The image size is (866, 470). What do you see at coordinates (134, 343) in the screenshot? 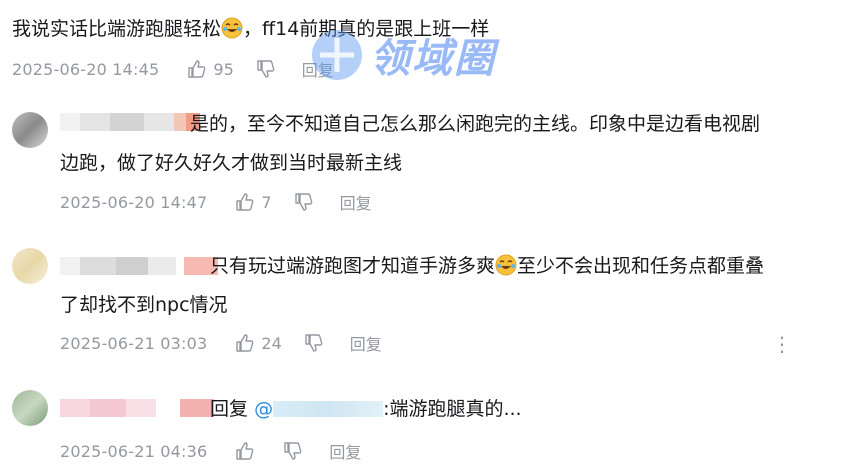
I see `comment-date: 2025-06-21 03:03` at bounding box center [134, 343].